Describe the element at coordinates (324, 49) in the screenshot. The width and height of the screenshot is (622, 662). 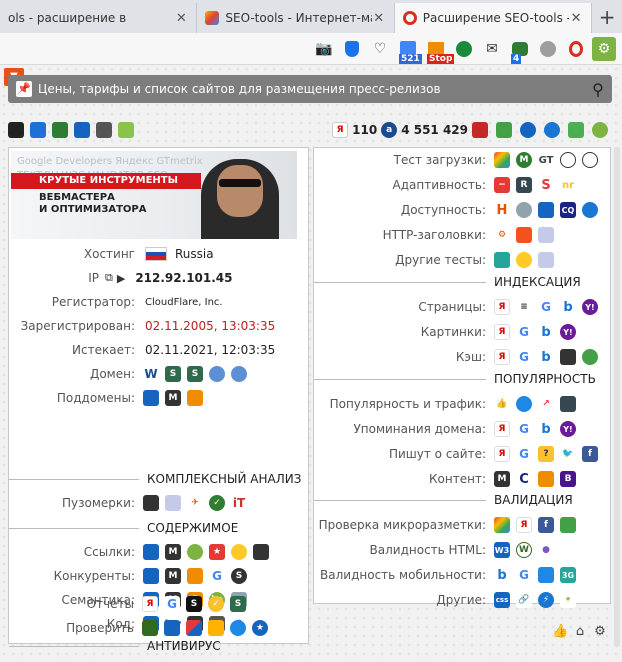
I see `camera-icon: 📷` at that location.